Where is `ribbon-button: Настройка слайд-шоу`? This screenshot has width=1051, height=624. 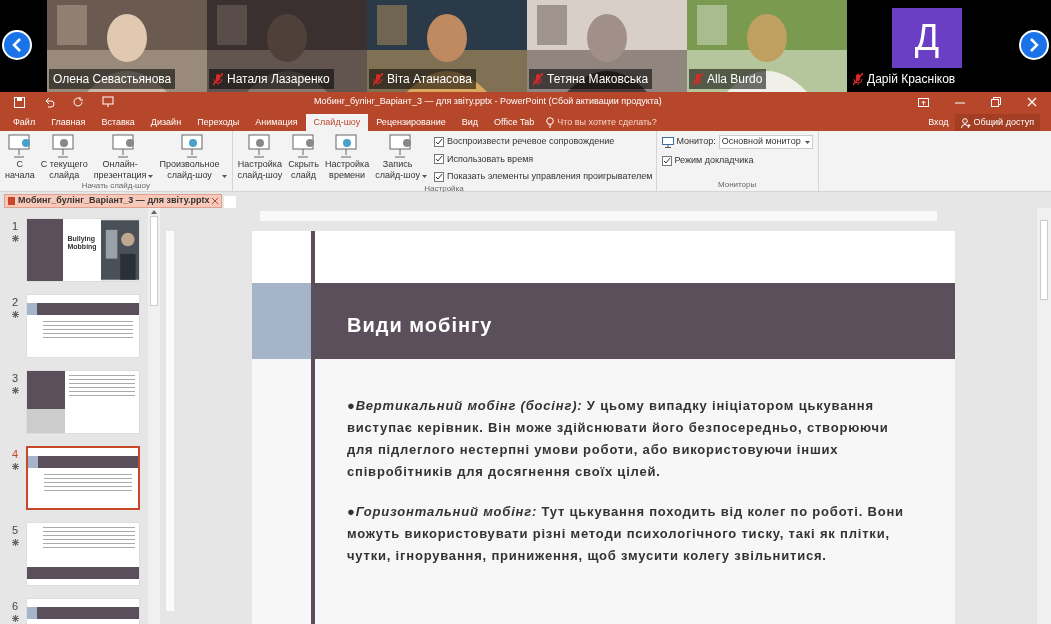 ribbon-button: Настройка слайд-шоу is located at coordinates (260, 157).